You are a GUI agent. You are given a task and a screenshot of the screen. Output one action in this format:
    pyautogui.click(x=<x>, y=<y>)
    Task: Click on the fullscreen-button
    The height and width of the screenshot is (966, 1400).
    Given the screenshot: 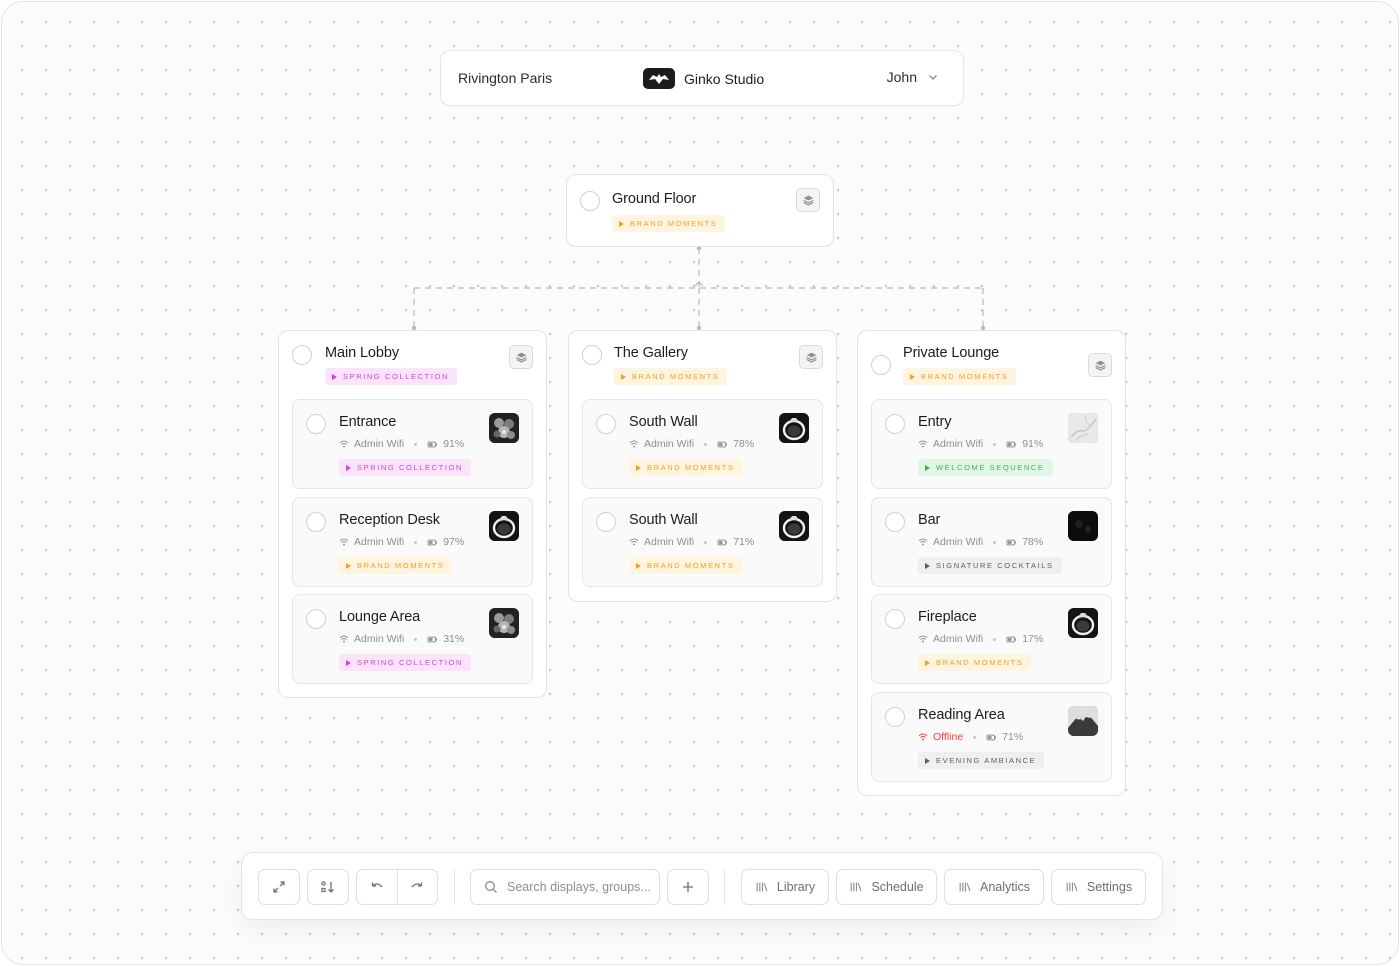 What is the action you would take?
    pyautogui.click(x=279, y=887)
    